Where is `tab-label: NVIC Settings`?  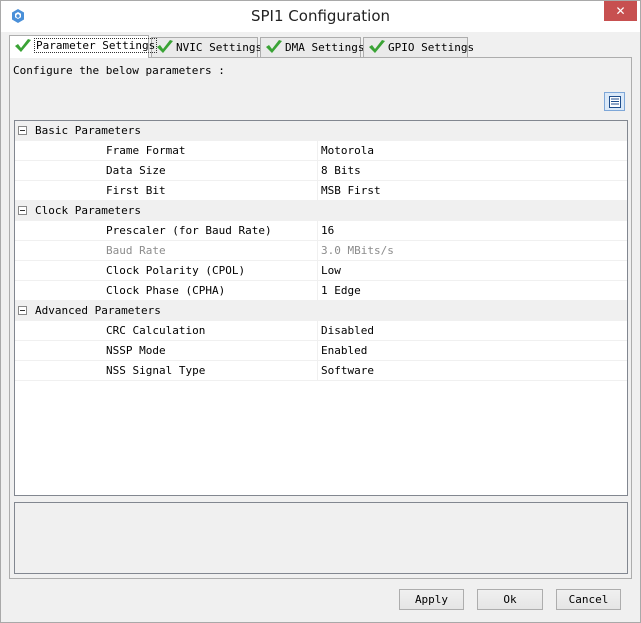 tab-label: NVIC Settings is located at coordinates (219, 47).